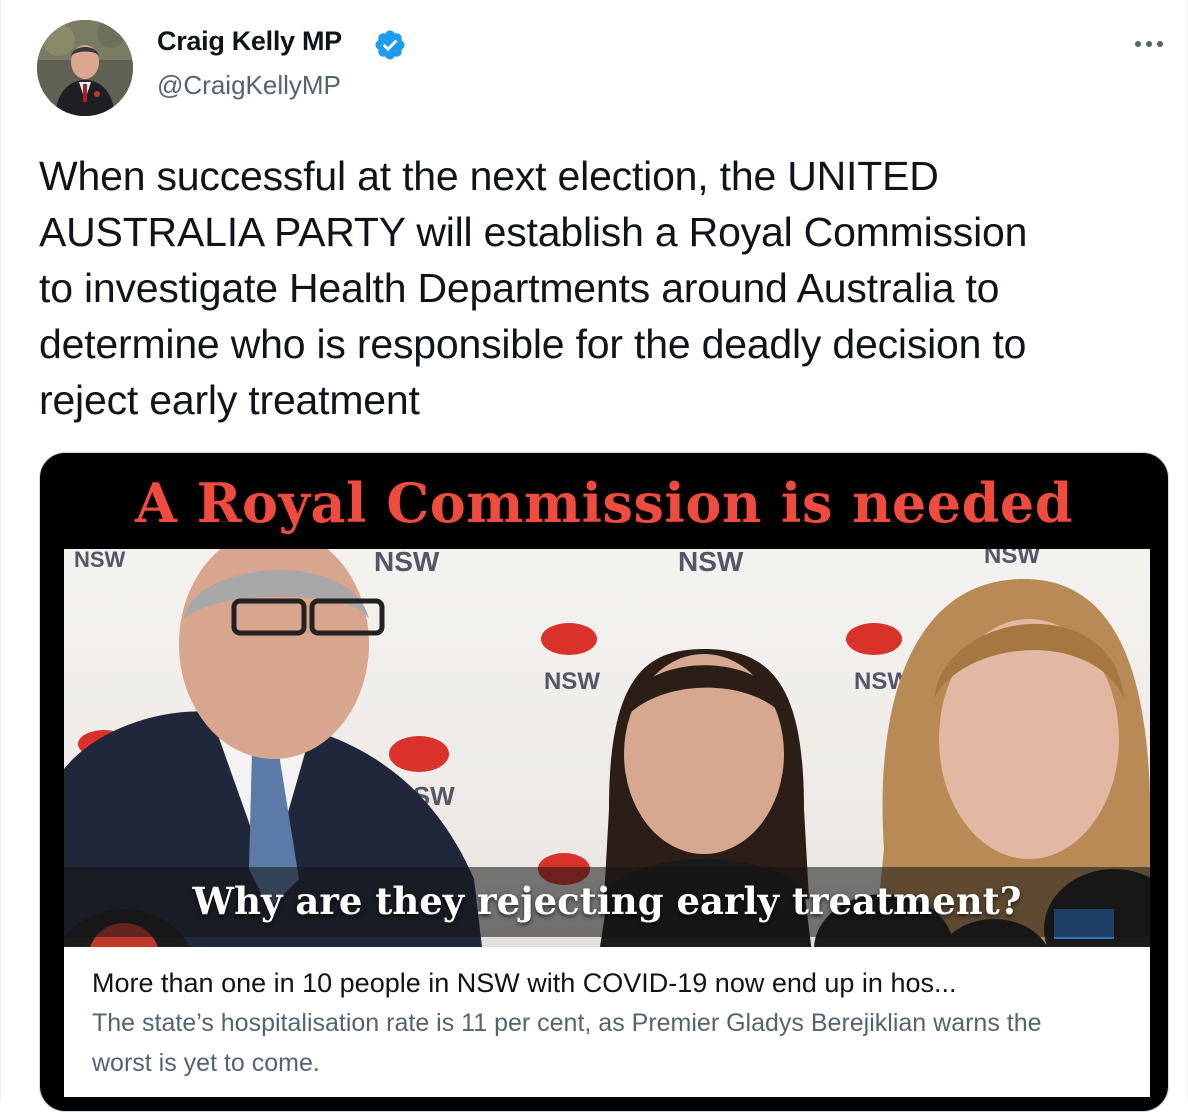 Image resolution: width=1188 pixels, height=1112 pixels. I want to click on author-display-name: Craig Kelly MP, so click(249, 41).